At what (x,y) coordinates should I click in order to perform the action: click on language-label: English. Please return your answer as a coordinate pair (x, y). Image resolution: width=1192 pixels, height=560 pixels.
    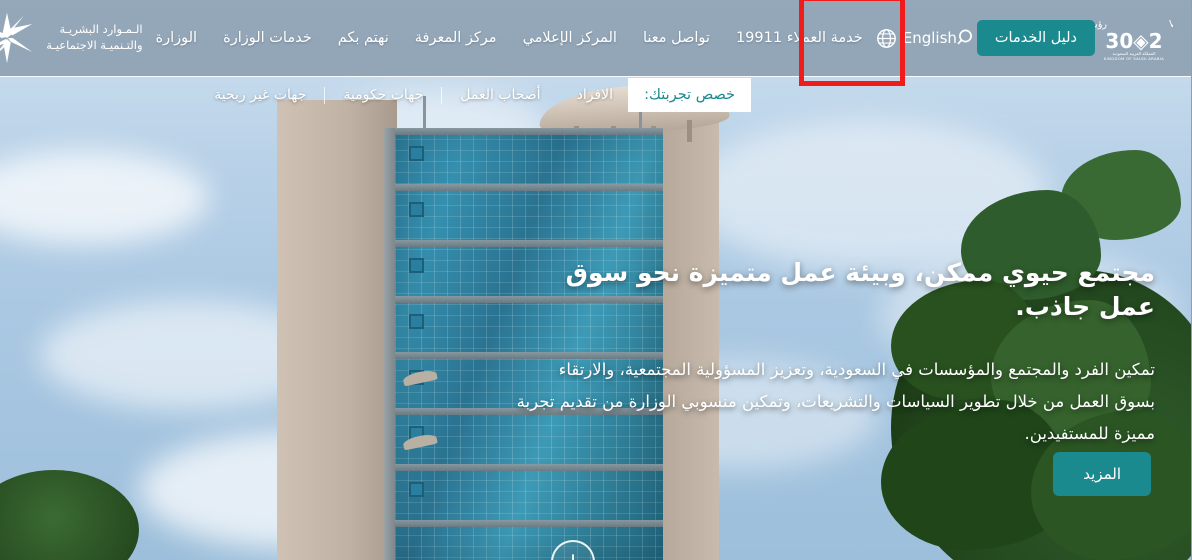
    Looking at the image, I should click on (930, 38).